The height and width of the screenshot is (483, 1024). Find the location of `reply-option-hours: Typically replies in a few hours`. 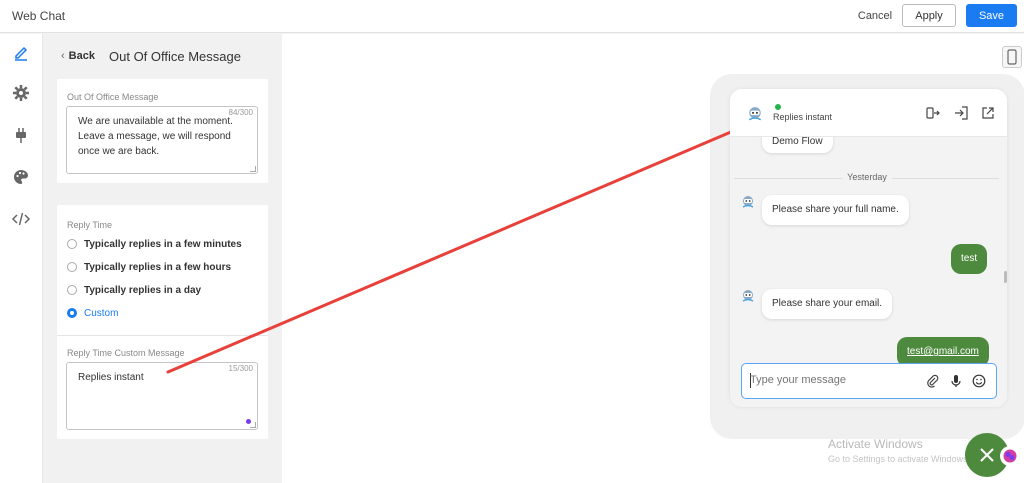

reply-option-hours: Typically replies in a few hours is located at coordinates (149, 267).